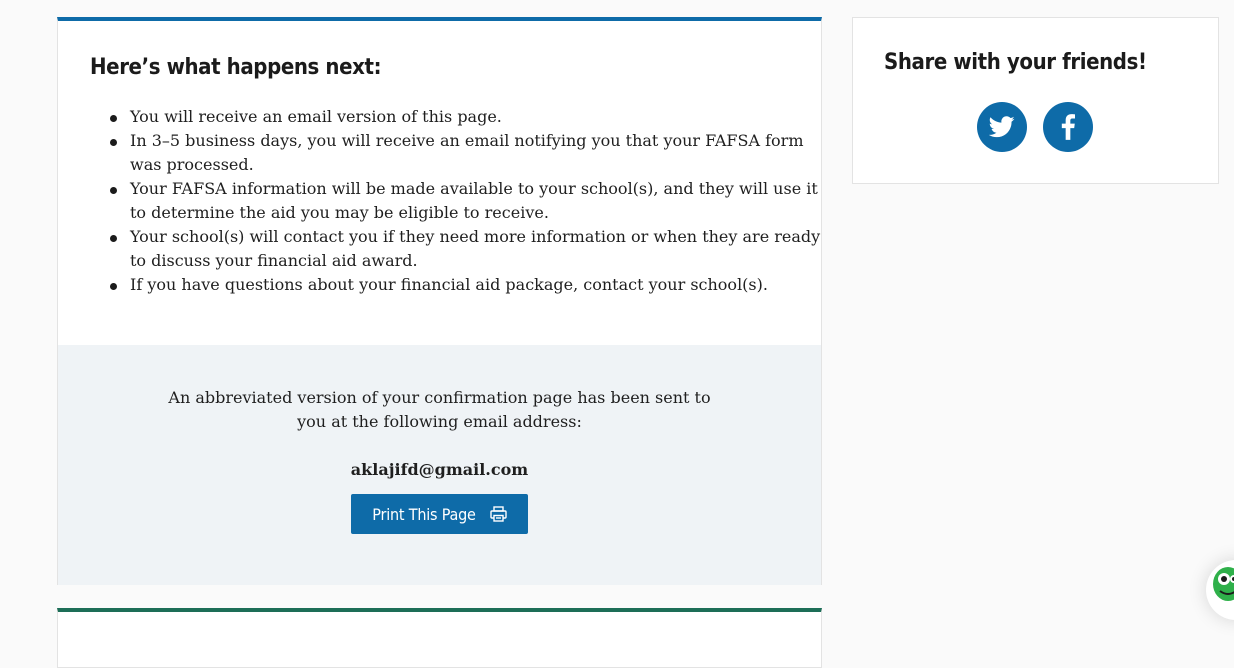  Describe the element at coordinates (498, 514) in the screenshot. I see `printer-icon` at that location.